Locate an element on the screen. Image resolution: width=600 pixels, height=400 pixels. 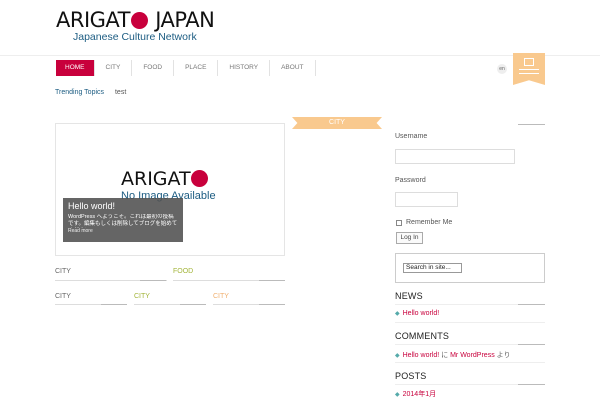
main-nav: HOME CITY FOOD PLACE HISTORY ABOUT is located at coordinates (186, 68).